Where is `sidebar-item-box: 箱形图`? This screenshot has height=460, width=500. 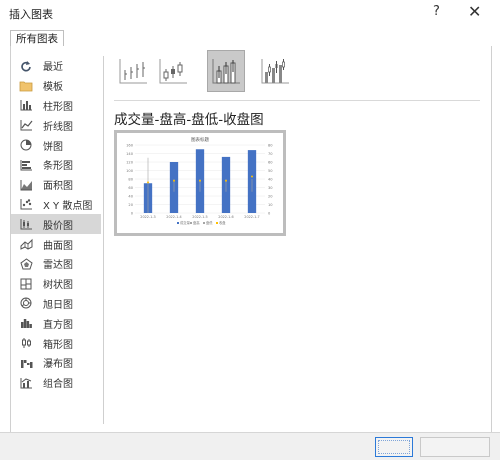 sidebar-item-box: 箱形图 is located at coordinates (56, 343).